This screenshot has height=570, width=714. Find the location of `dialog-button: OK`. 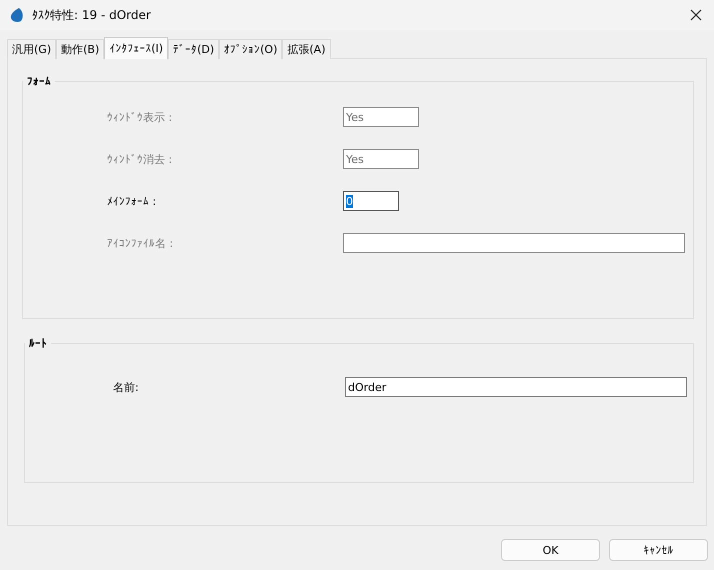

dialog-button: OK is located at coordinates (550, 550).